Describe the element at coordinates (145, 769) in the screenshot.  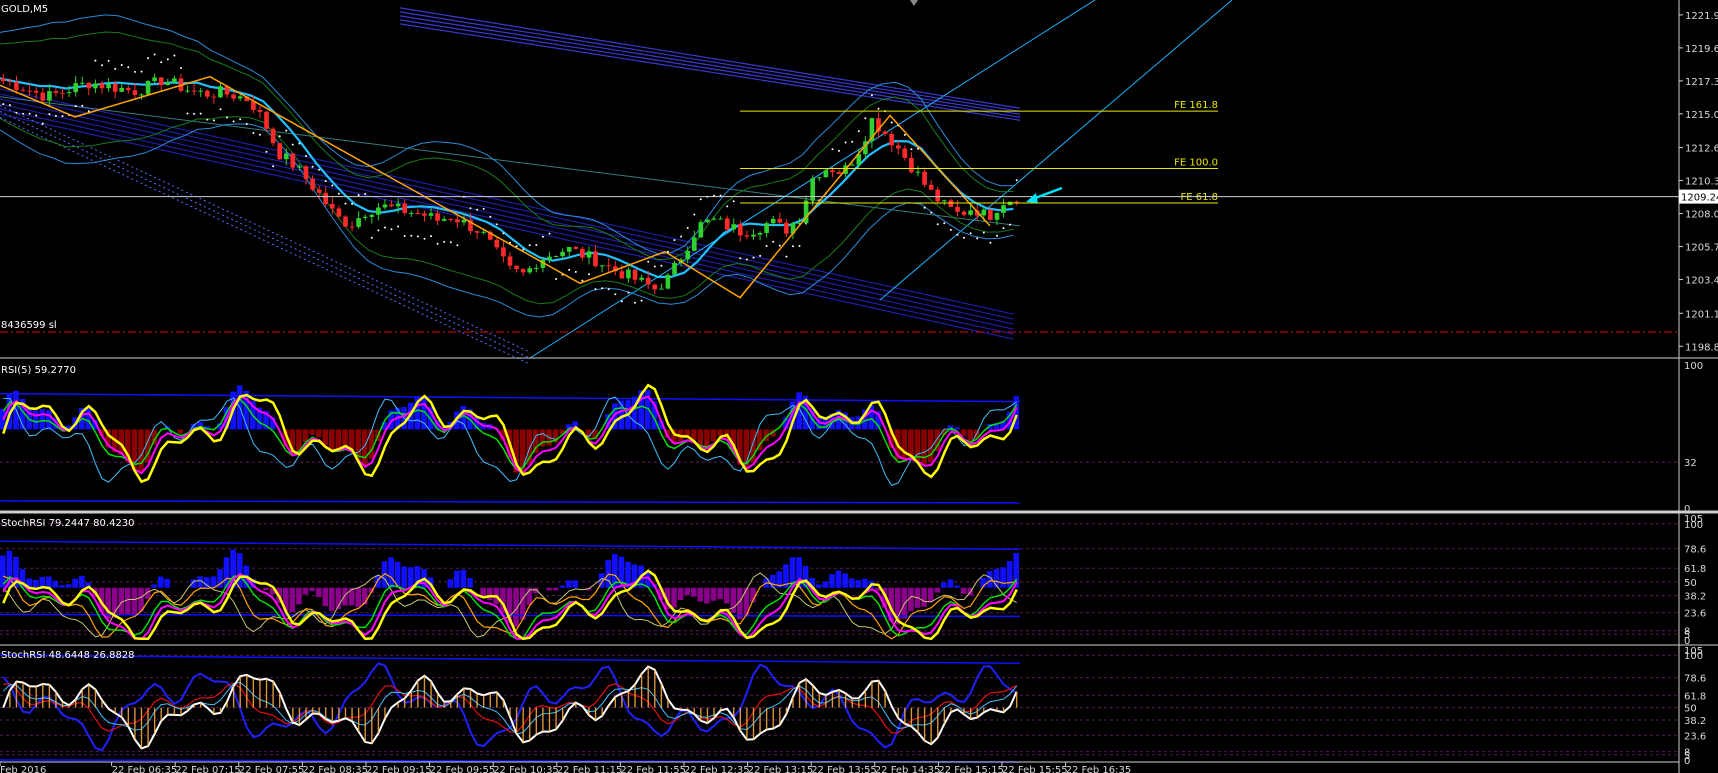
I see `x-tick-label: 22 Feb 06:35` at that location.